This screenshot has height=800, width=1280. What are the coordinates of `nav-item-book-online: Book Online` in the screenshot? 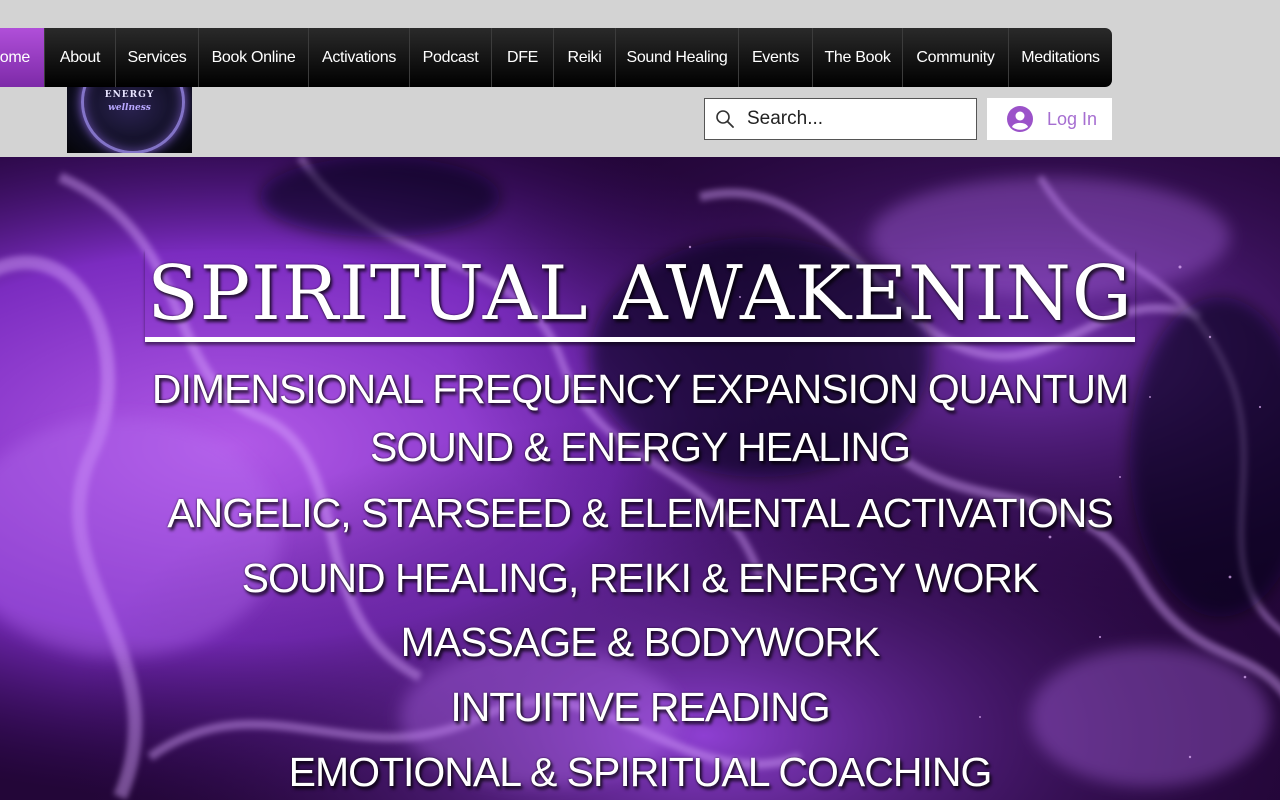 It's located at (253, 57).